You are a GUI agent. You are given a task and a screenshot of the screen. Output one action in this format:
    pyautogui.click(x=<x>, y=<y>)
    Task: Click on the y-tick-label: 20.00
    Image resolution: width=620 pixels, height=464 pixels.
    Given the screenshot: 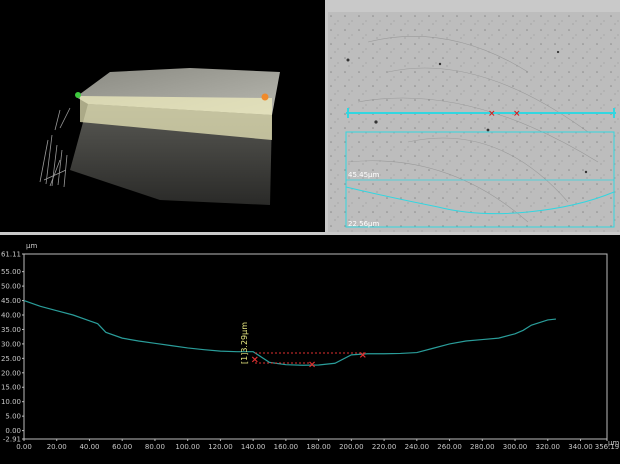 What is the action you would take?
    pyautogui.click(x=11, y=373)
    